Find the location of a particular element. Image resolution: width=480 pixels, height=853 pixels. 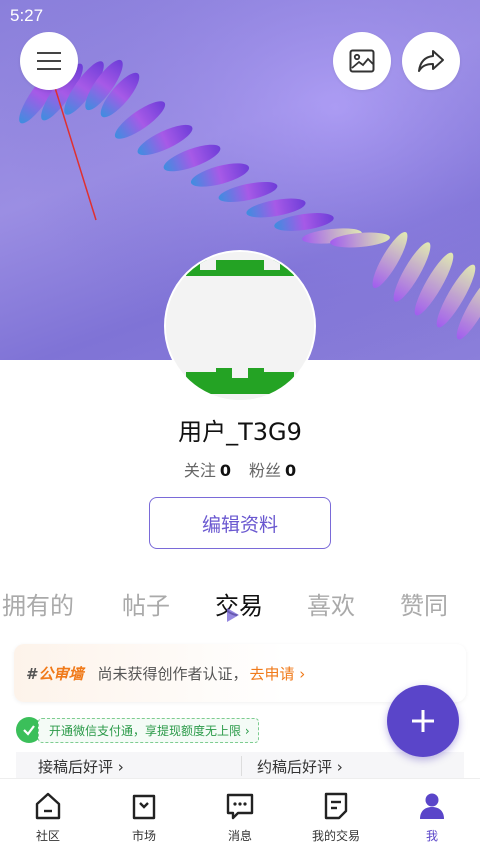

tab-upvotes: 赞同 is located at coordinates (424, 603).